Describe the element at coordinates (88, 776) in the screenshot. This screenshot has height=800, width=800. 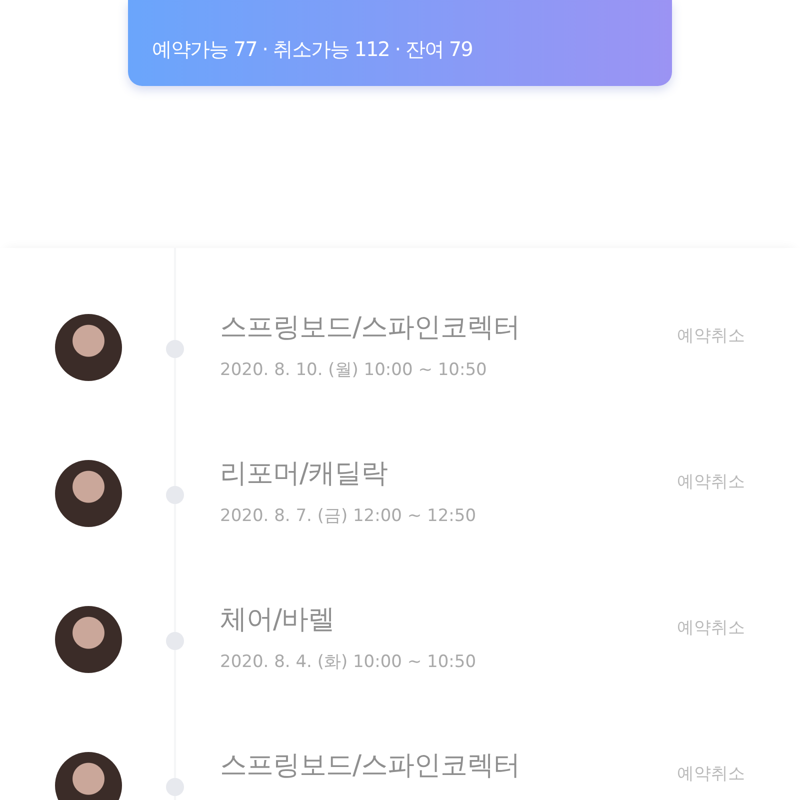
I see `avatar-photo-placeholder` at that location.